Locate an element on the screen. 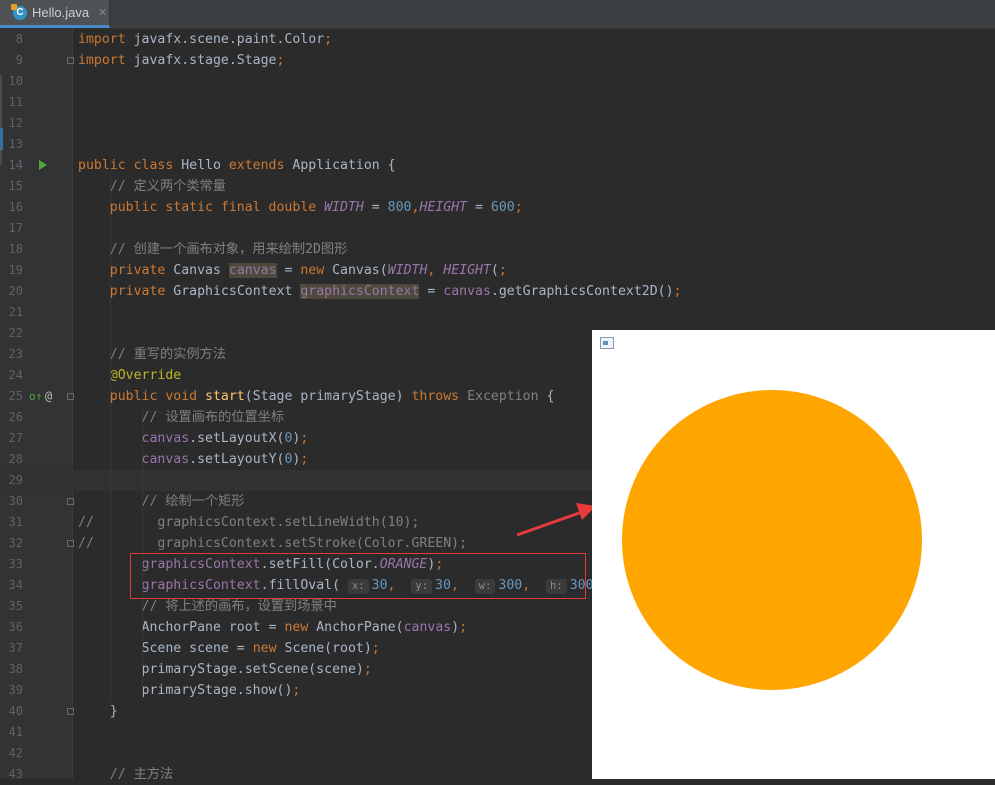  oval-canvas is located at coordinates (772, 540).